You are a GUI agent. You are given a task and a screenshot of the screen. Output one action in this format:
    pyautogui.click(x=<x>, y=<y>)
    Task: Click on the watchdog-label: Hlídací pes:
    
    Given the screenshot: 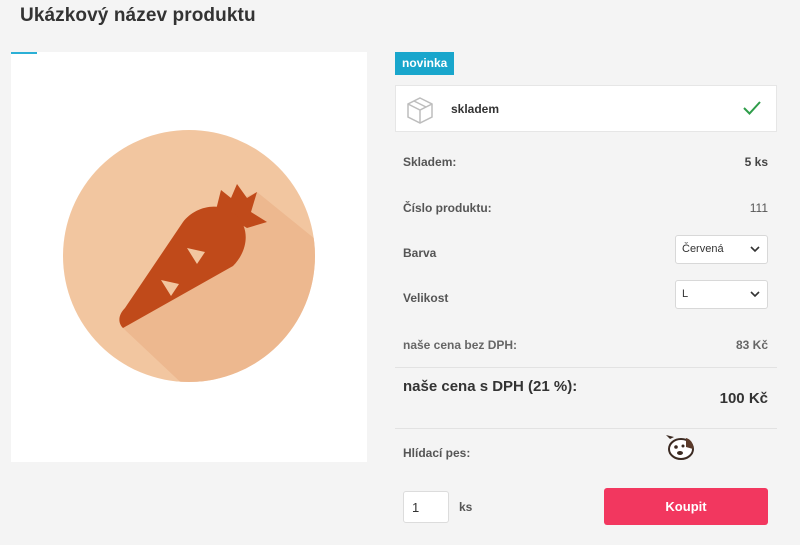 What is the action you would take?
    pyautogui.click(x=437, y=453)
    